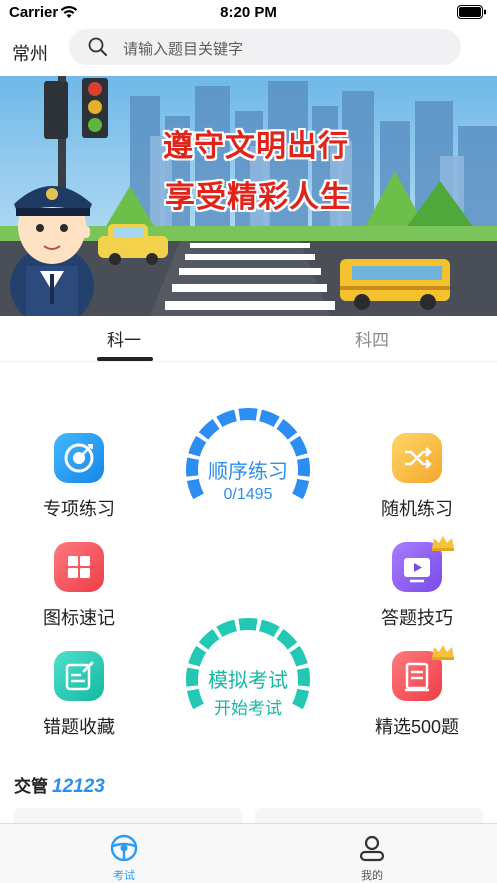  Describe the element at coordinates (79, 727) in the screenshot. I see `mistakes-collection-label: 错题收藏` at that location.